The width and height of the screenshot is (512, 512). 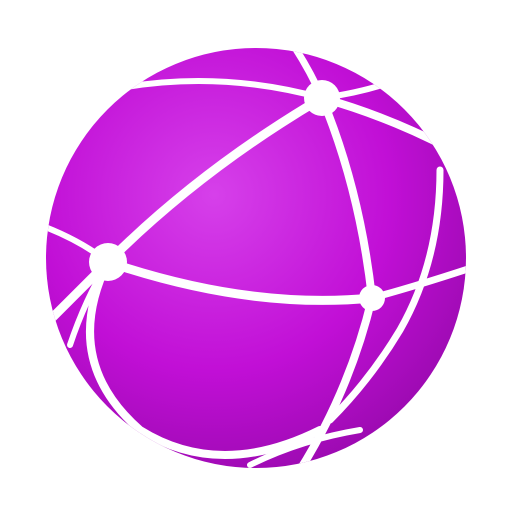 I want to click on network-node-top, so click(x=322, y=98).